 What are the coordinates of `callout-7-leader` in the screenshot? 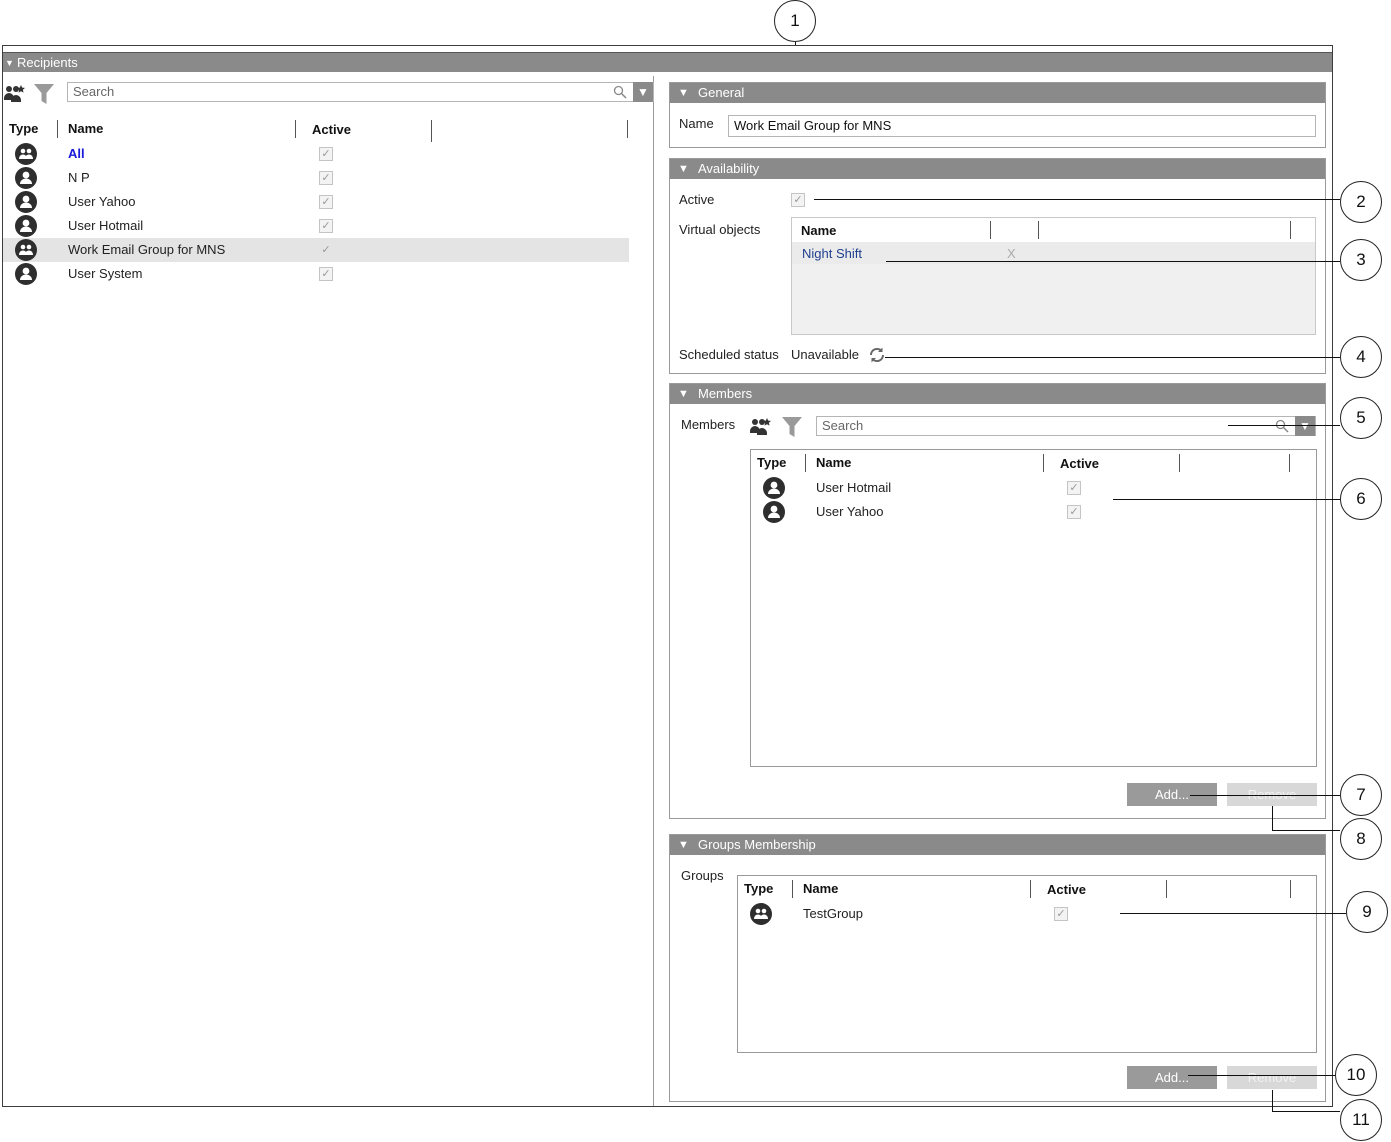 It's located at (1265, 795).